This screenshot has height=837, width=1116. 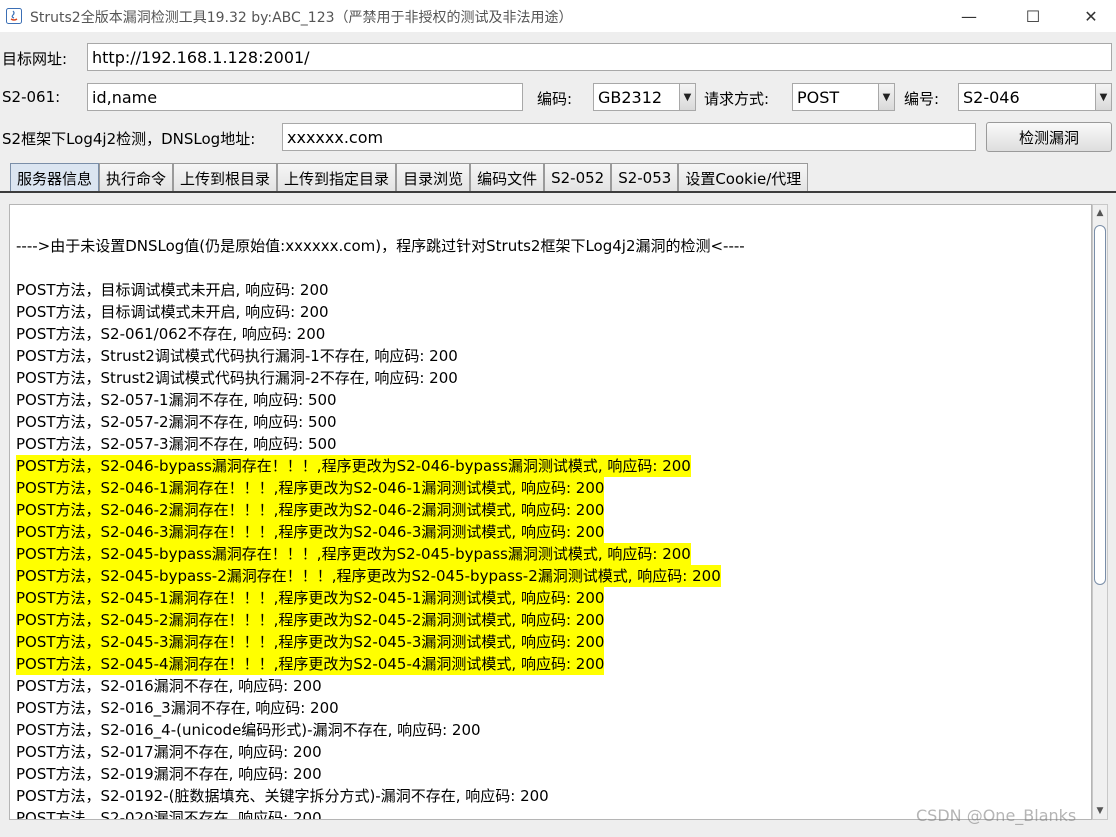 What do you see at coordinates (629, 137) in the screenshot?
I see `dnslog-input: xxxxxx.com` at bounding box center [629, 137].